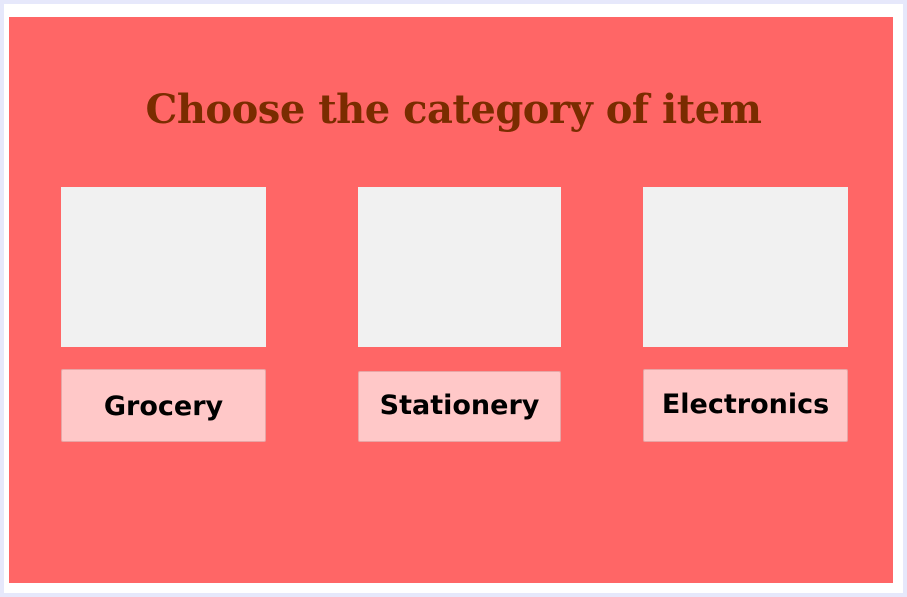 This screenshot has width=907, height=597. I want to click on stationery-button: Stationery, so click(459, 406).